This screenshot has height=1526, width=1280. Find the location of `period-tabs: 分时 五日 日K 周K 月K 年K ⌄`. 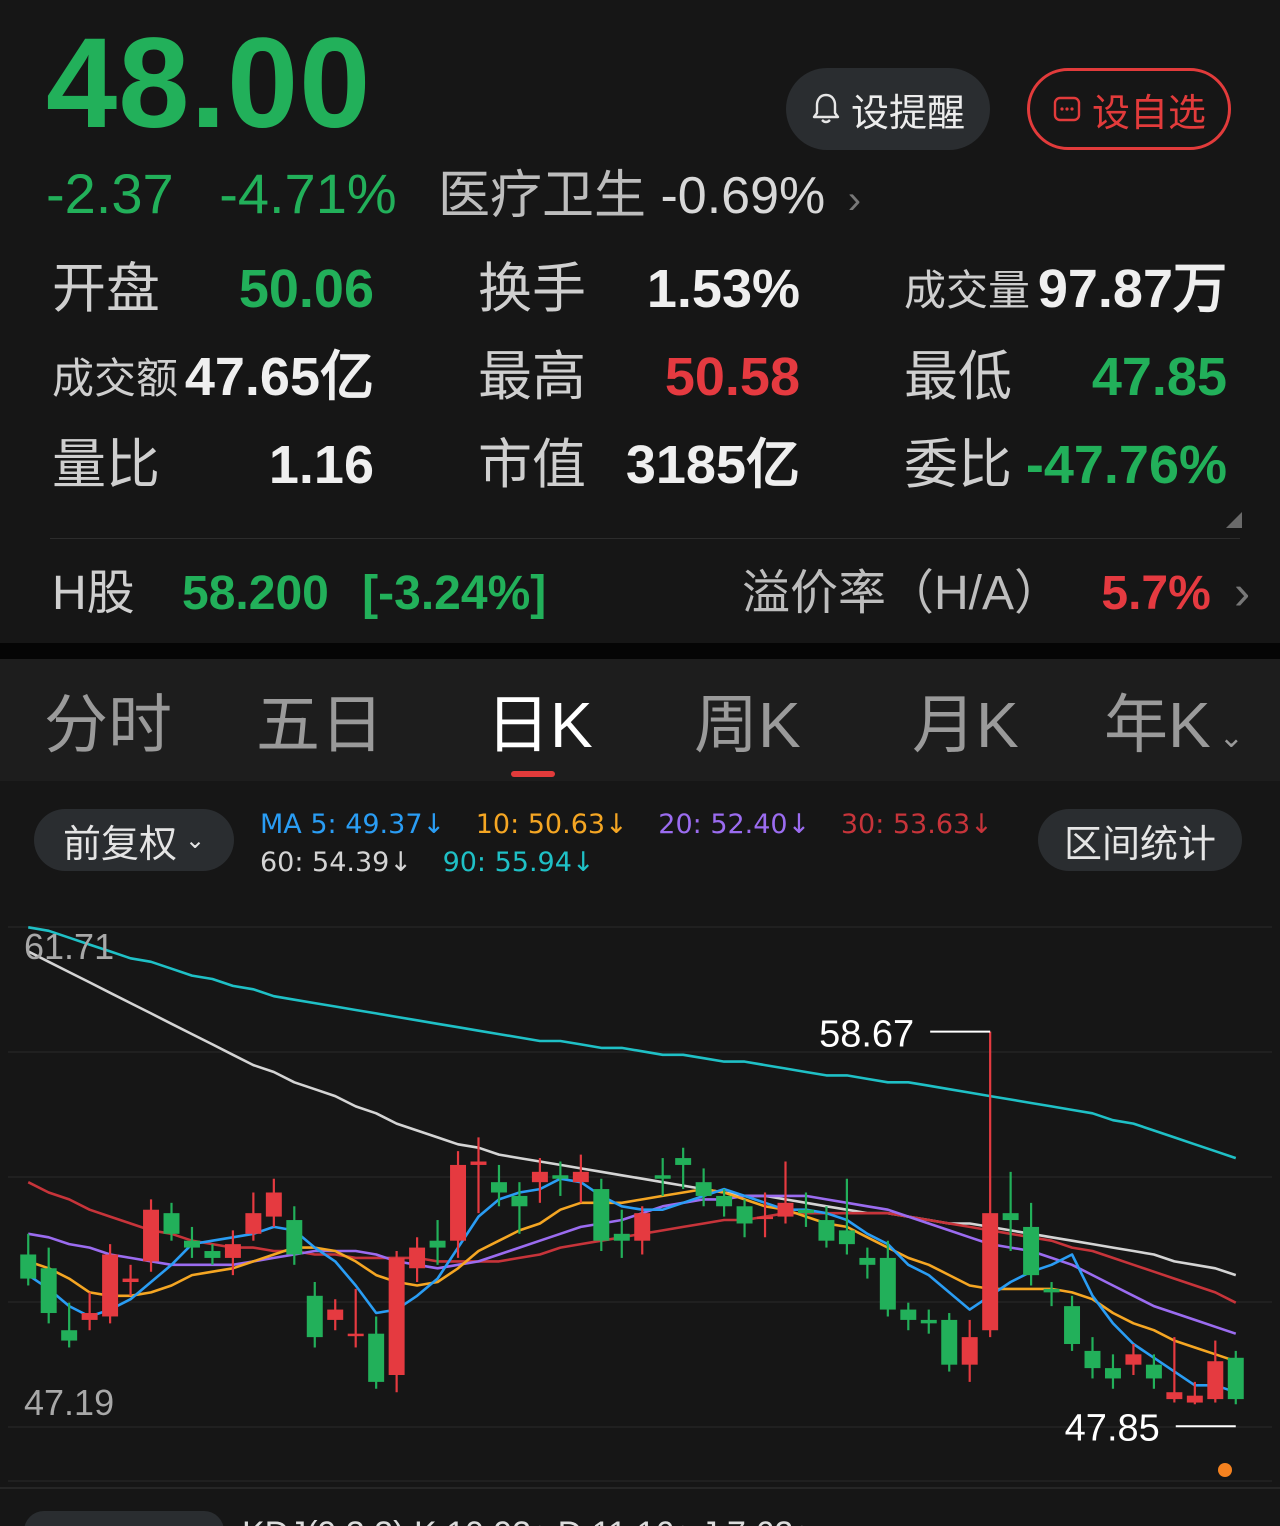

period-tabs: 分时 五日 日K 周K 月K 年K ⌄ is located at coordinates (640, 720).